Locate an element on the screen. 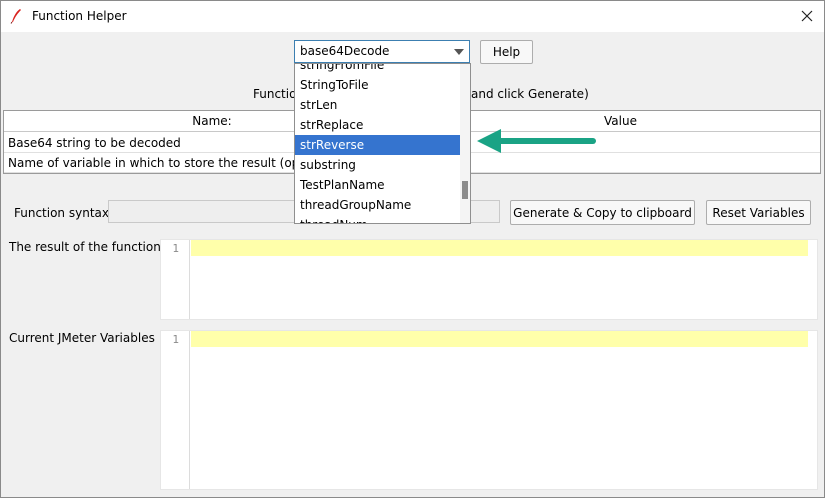 This screenshot has height=498, width=825. jmeter-variables-label: Current JMeter Variables is located at coordinates (82, 338).